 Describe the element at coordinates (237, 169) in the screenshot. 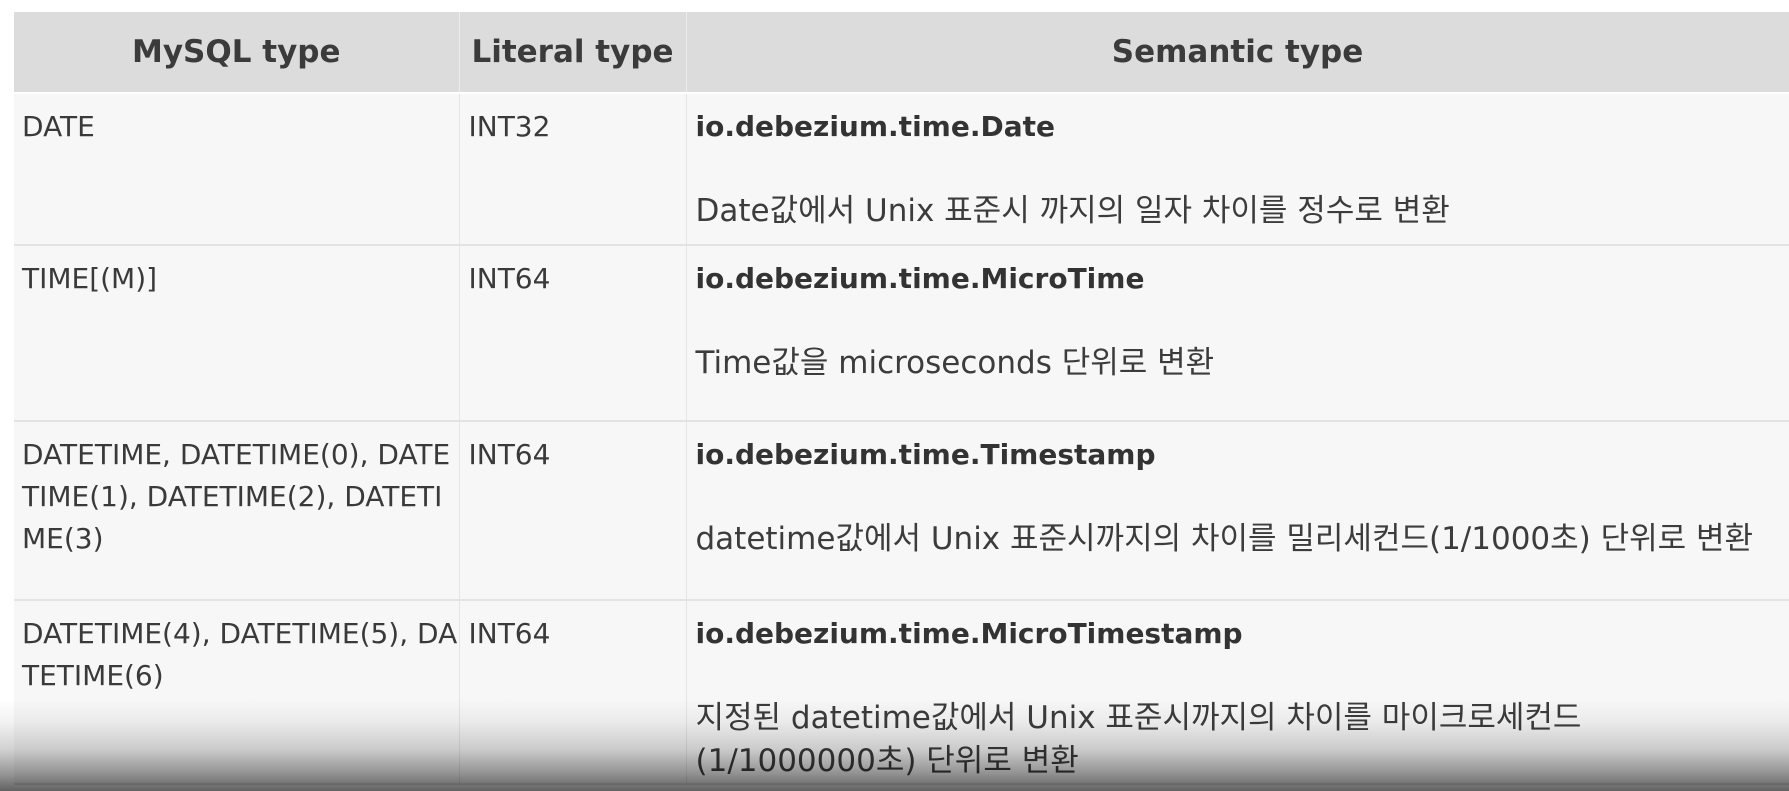

I see `cell-mysql-type: DATE` at that location.